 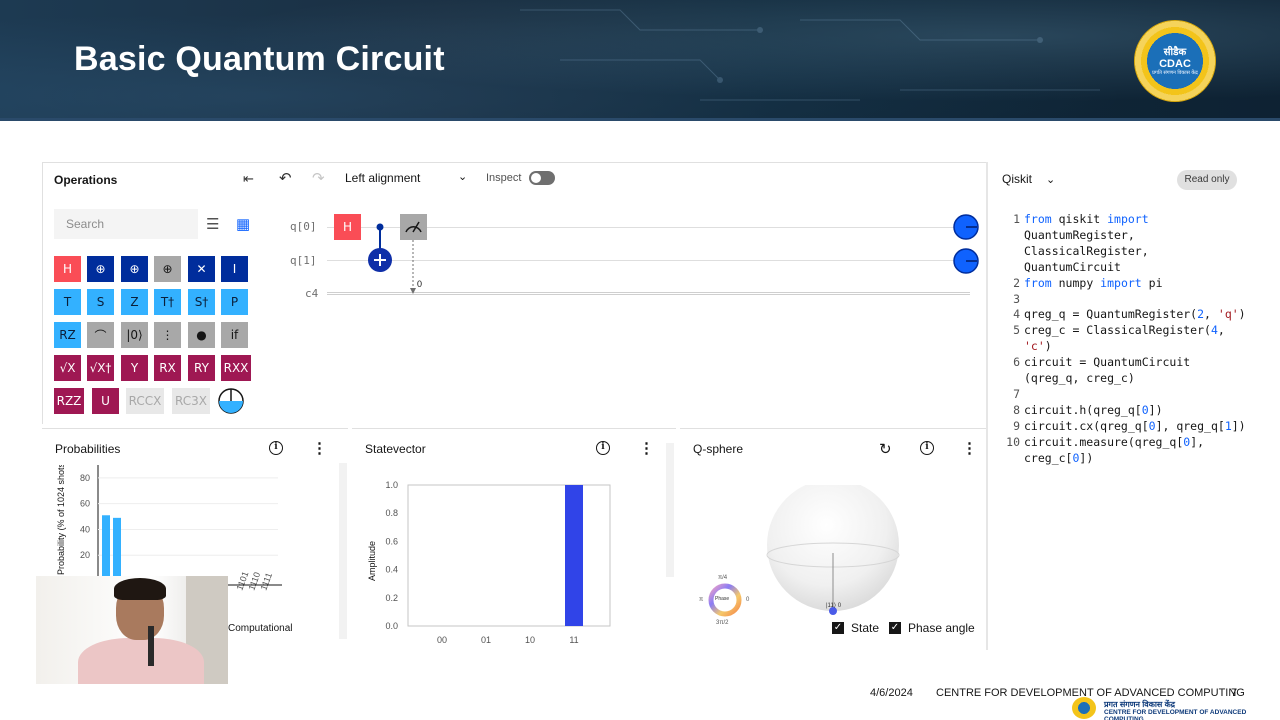 I want to click on gate-t-button: T, so click(x=67, y=302).